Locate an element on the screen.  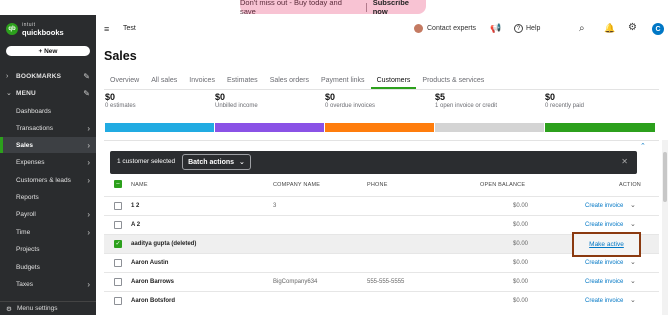
top-bar: ≡ Test Contact experts 📢 ? Help ⌕ 🔔 ⚙ C is located at coordinates (383, 29).